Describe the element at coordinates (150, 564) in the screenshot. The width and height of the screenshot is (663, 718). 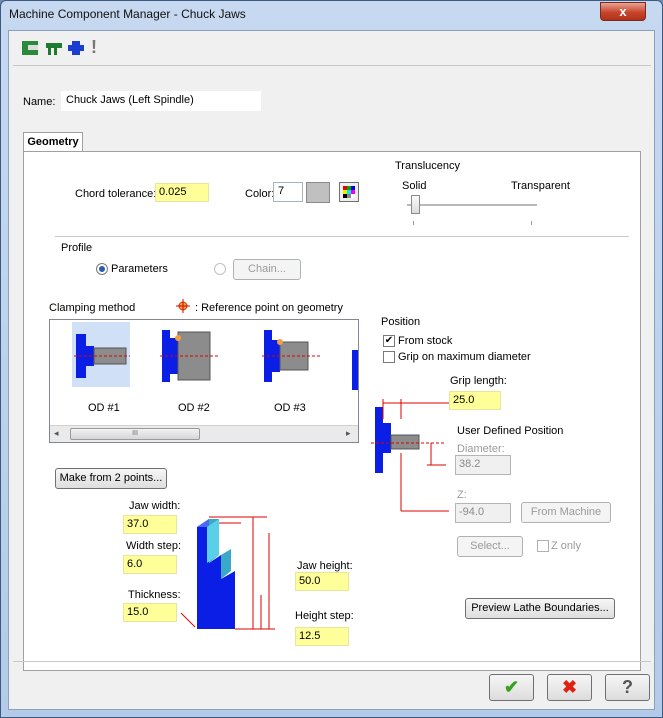
I see `width-step-input: 6.0` at that location.